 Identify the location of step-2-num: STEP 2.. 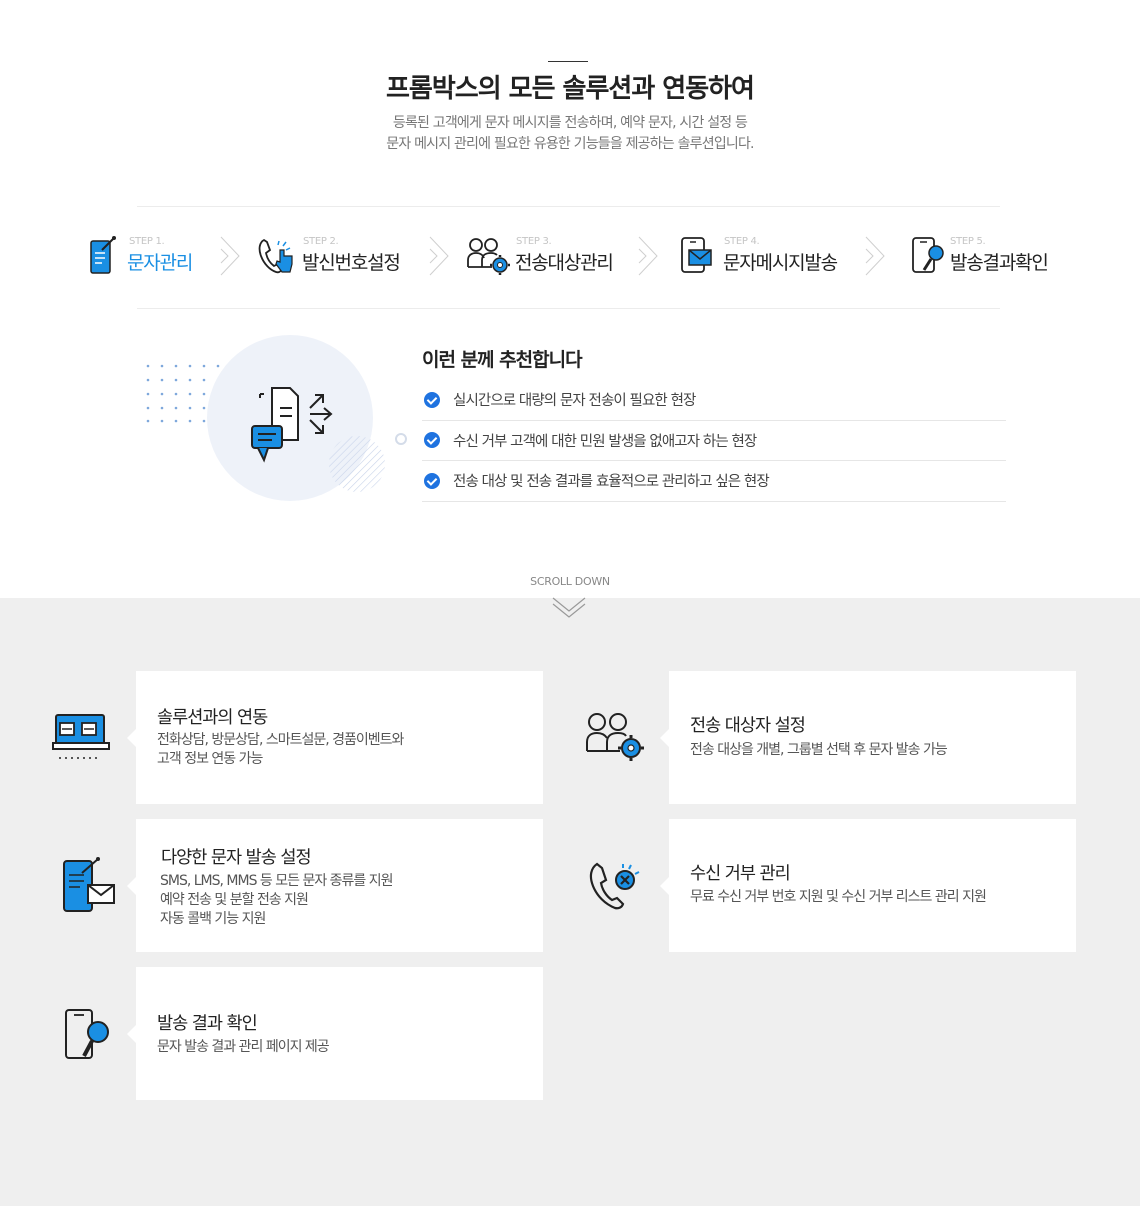
(321, 241).